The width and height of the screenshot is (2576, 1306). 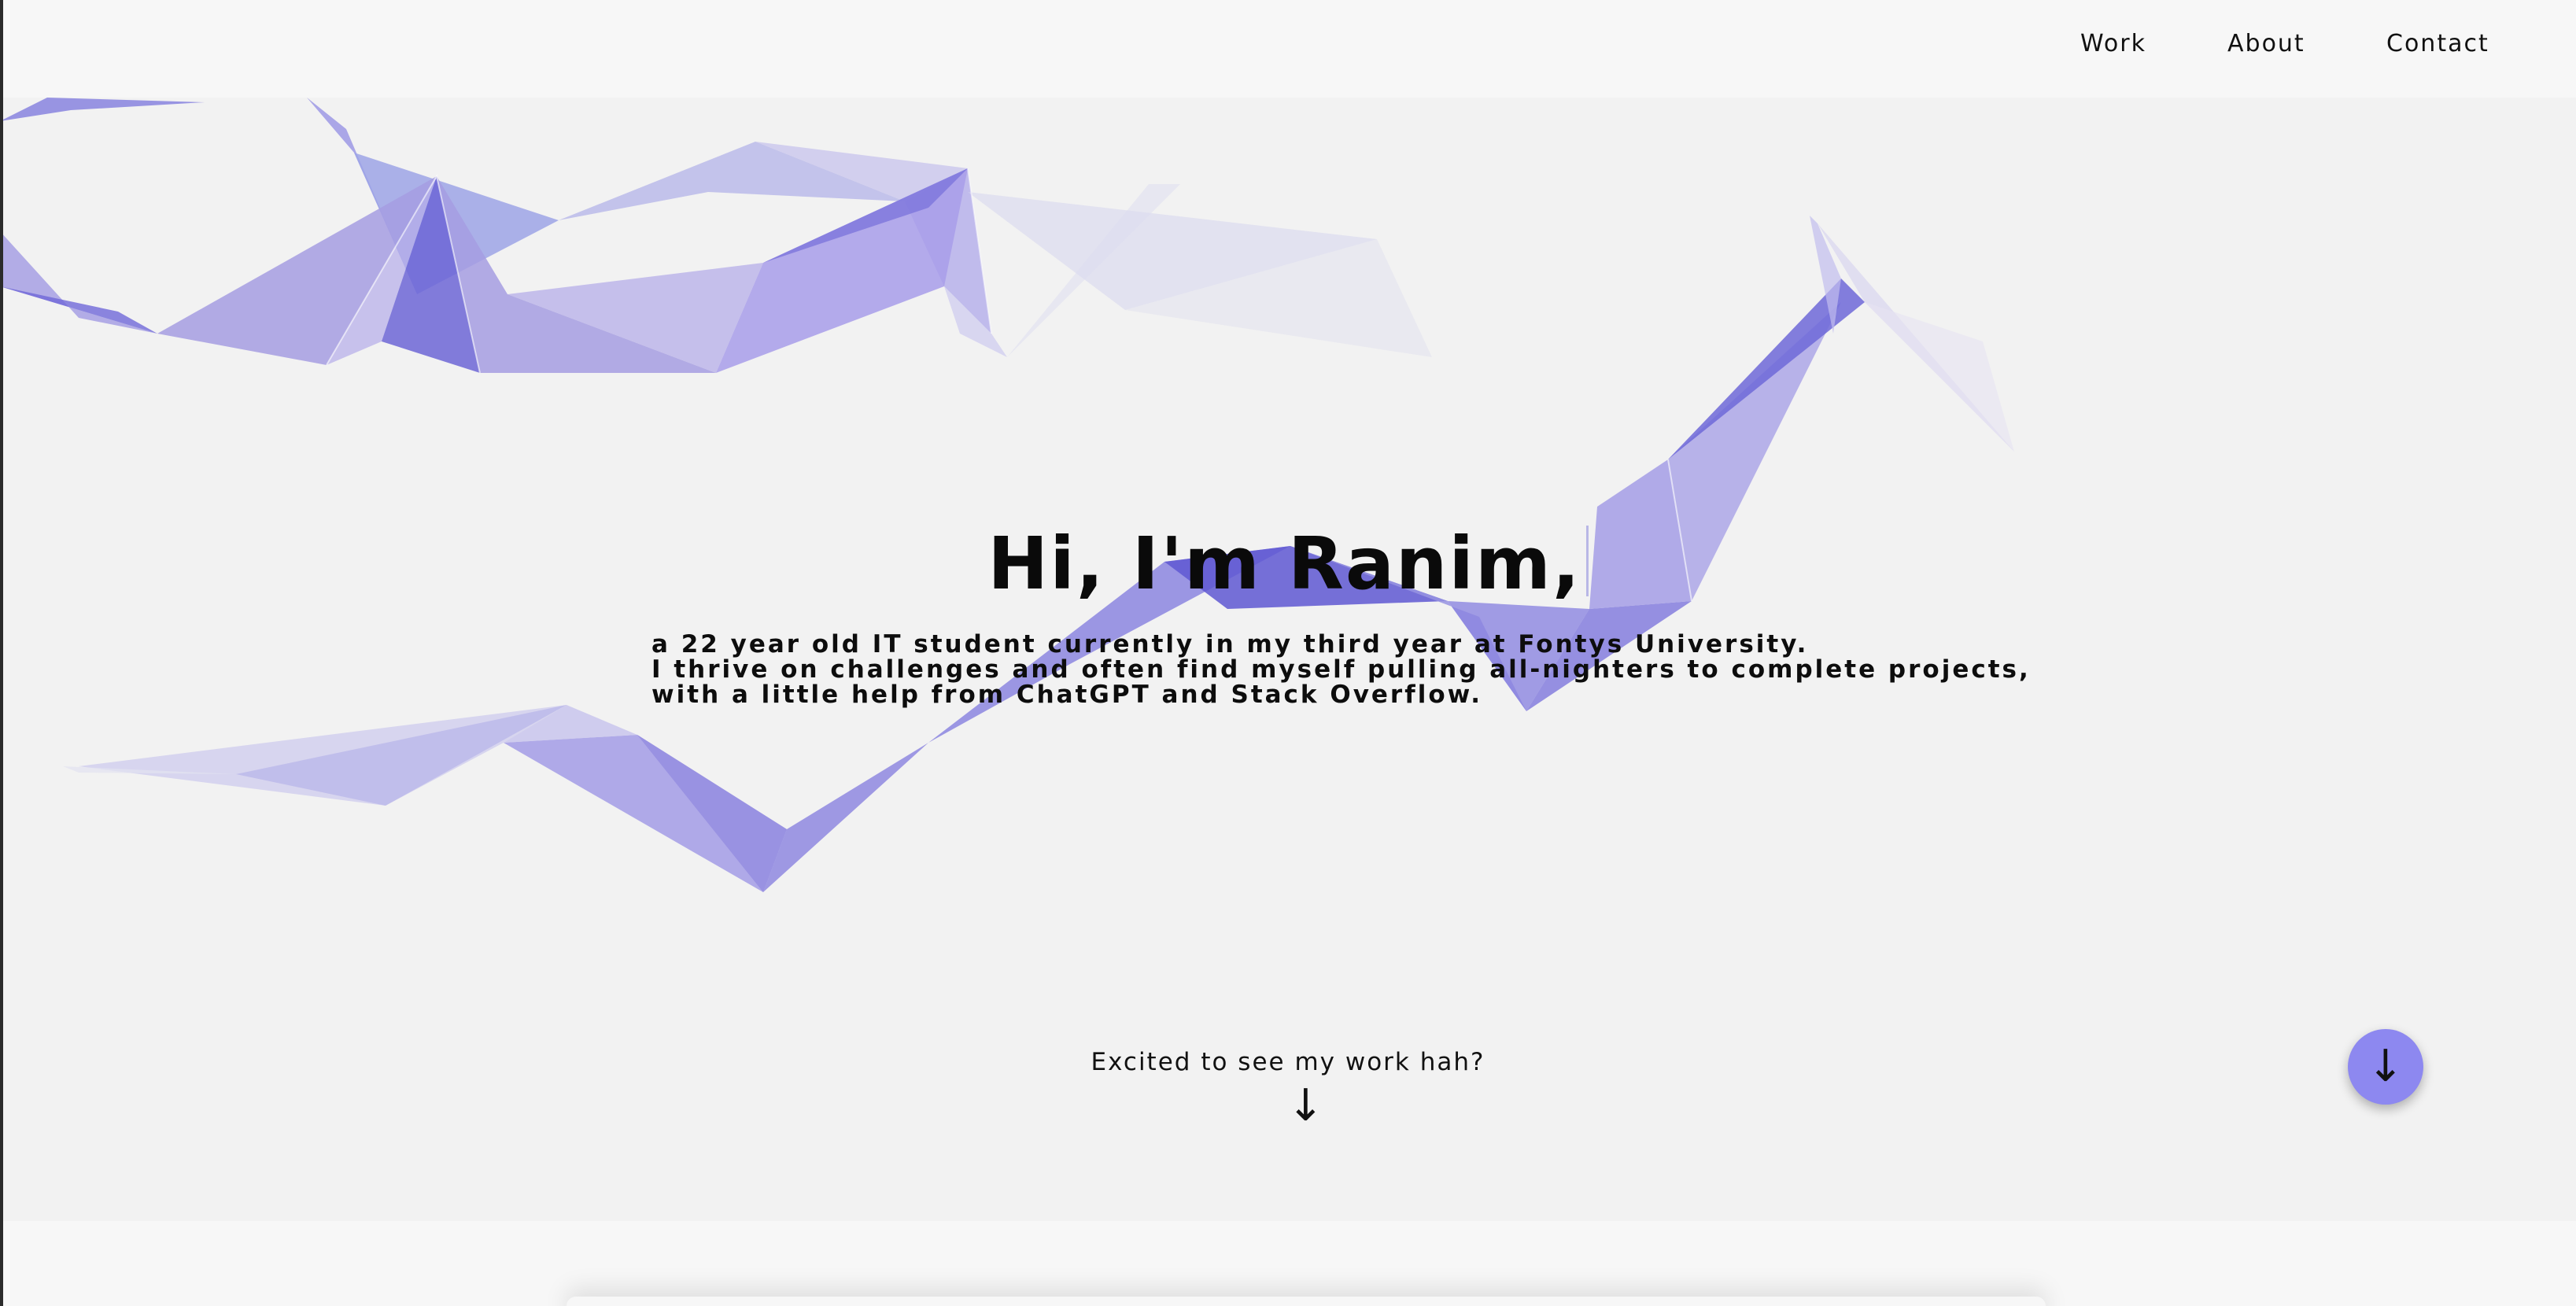 What do you see at coordinates (1, 653) in the screenshot?
I see `window-edge` at bounding box center [1, 653].